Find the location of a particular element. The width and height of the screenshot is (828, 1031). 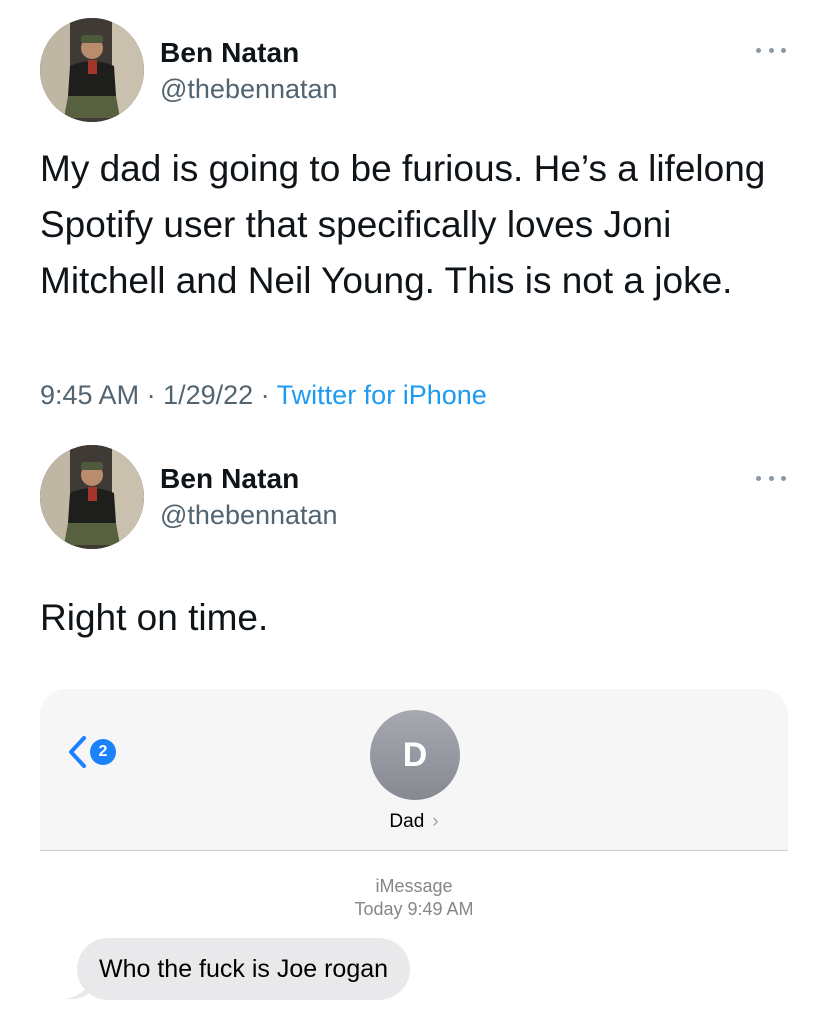

tweet-source-link: Twitter for iPhone is located at coordinates (382, 395).